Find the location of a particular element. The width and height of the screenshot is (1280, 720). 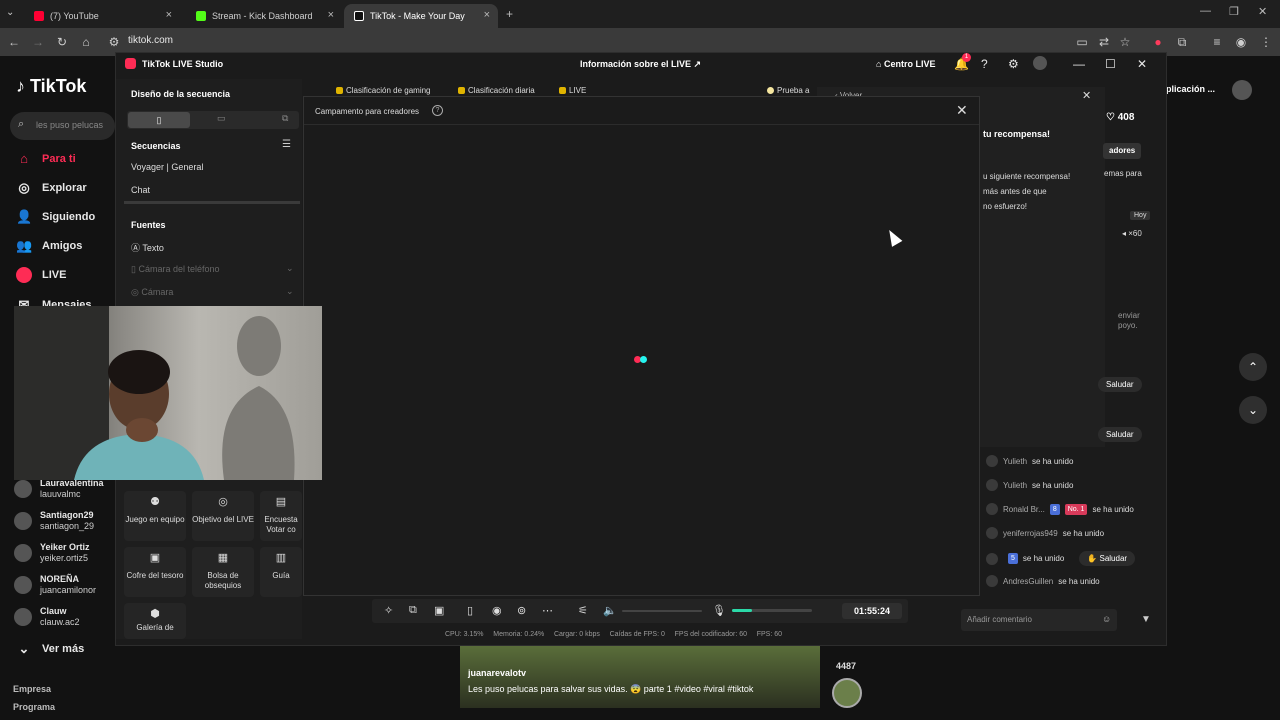

see-more-link: ⌄ Ver más is located at coordinates (50, 649).